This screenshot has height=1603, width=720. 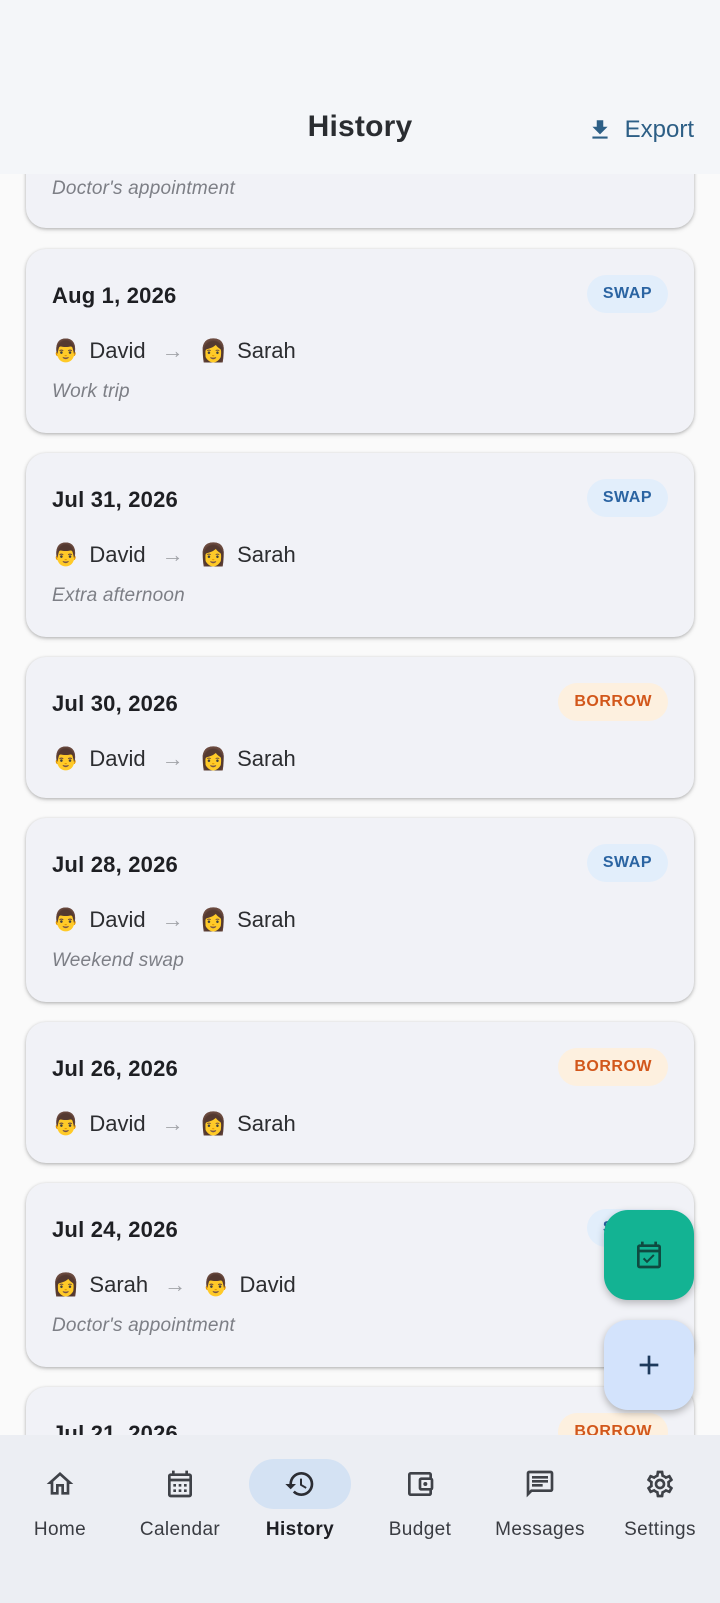 I want to click on from-name: Sarah, so click(x=119, y=1284).